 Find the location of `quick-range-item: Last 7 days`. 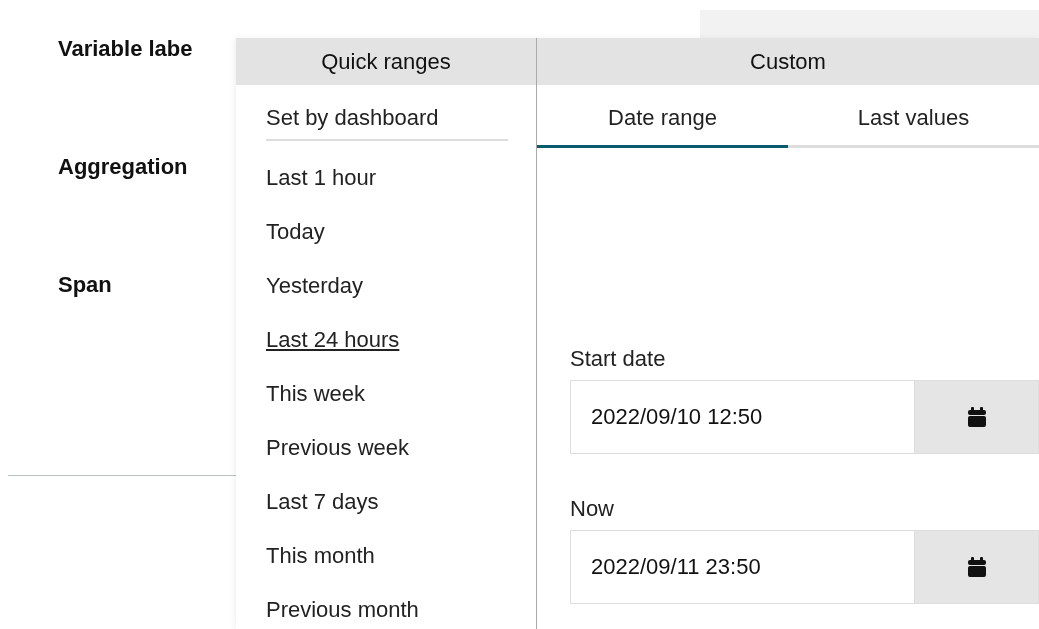

quick-range-item: Last 7 days is located at coordinates (387, 516).